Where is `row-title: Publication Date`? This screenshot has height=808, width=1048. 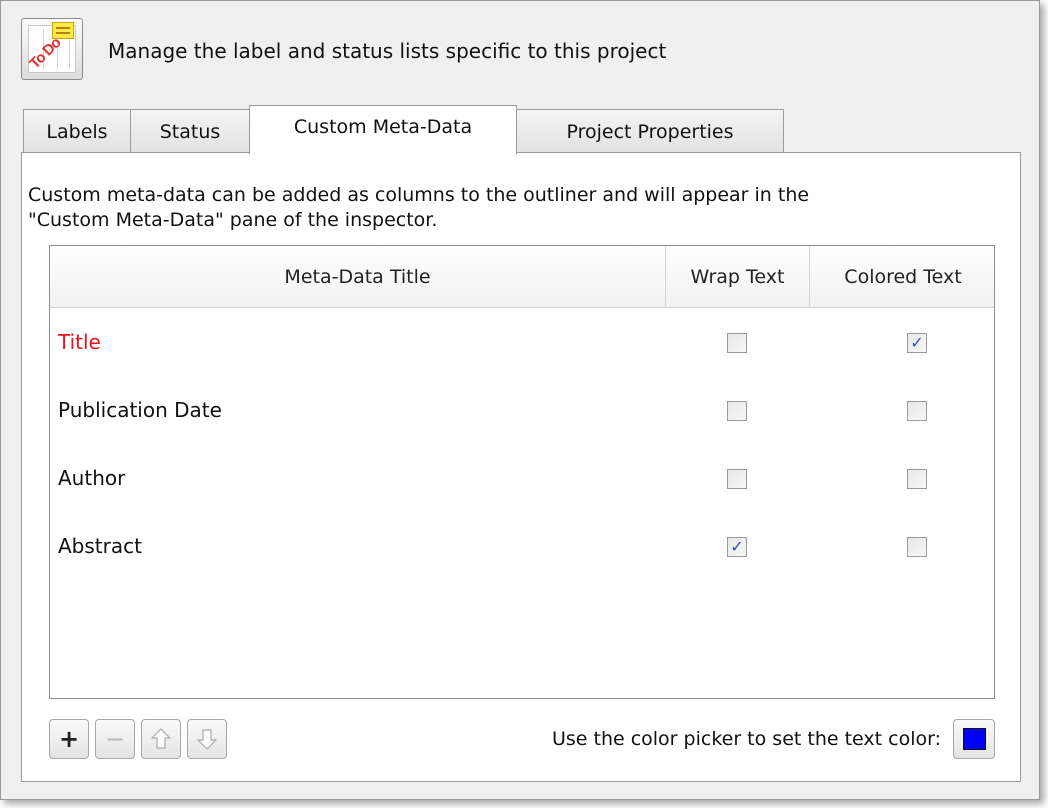
row-title: Publication Date is located at coordinates (140, 410).